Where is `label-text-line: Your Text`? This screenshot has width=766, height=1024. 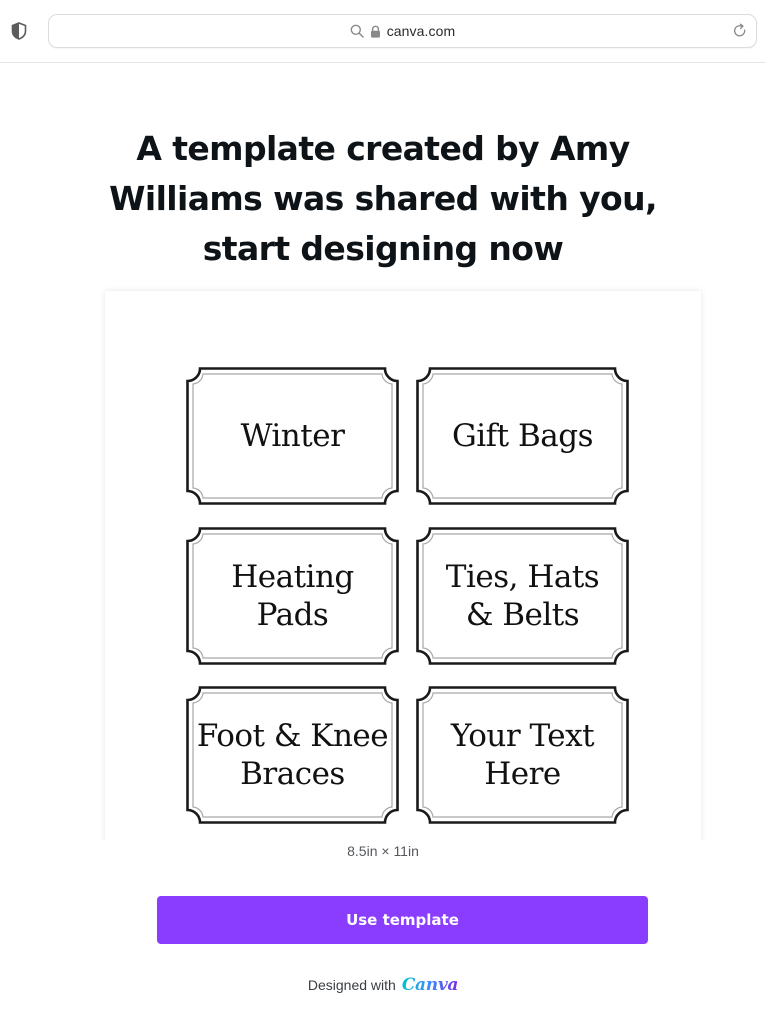 label-text-line: Your Text is located at coordinates (522, 736).